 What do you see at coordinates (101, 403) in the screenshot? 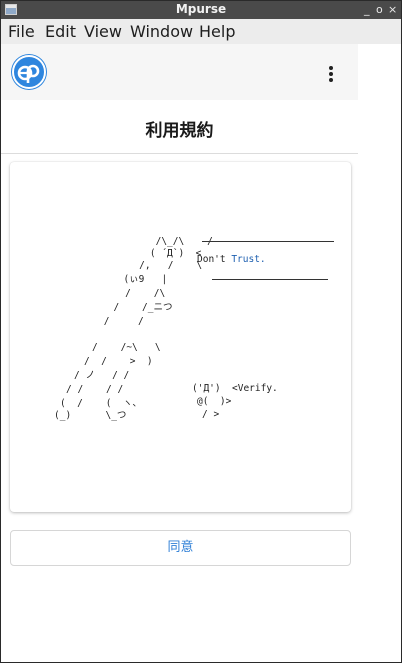
I see `ascii-art-line: ( / ( ヽ、` at bounding box center [101, 403].